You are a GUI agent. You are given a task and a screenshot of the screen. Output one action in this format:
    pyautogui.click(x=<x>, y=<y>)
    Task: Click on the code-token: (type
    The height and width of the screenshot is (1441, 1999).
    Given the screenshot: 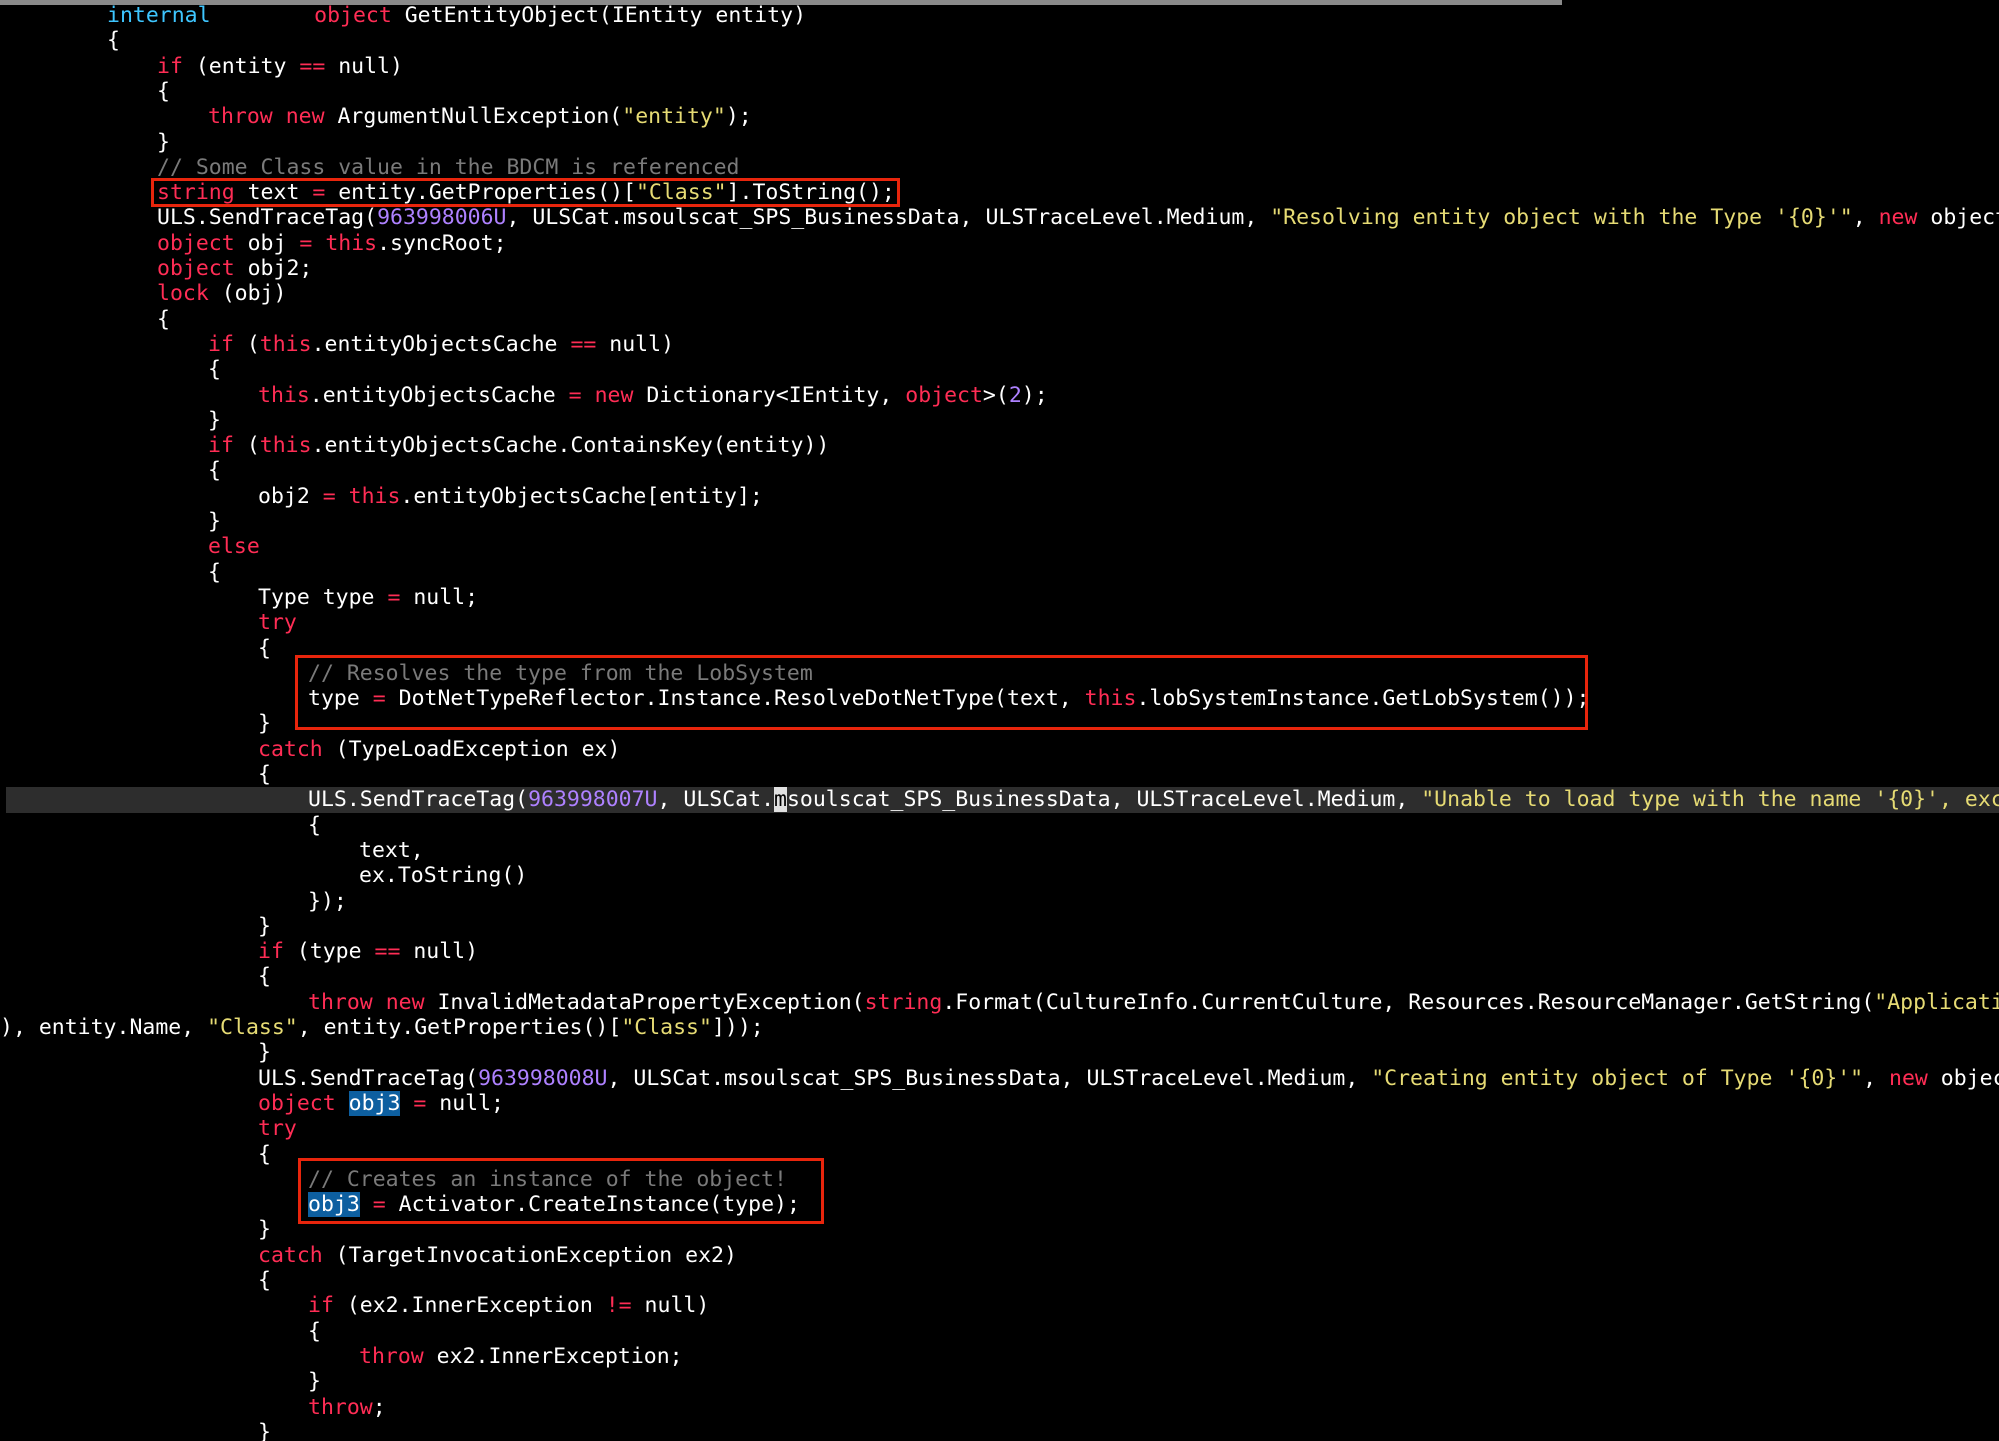 What is the action you would take?
    pyautogui.click(x=329, y=952)
    